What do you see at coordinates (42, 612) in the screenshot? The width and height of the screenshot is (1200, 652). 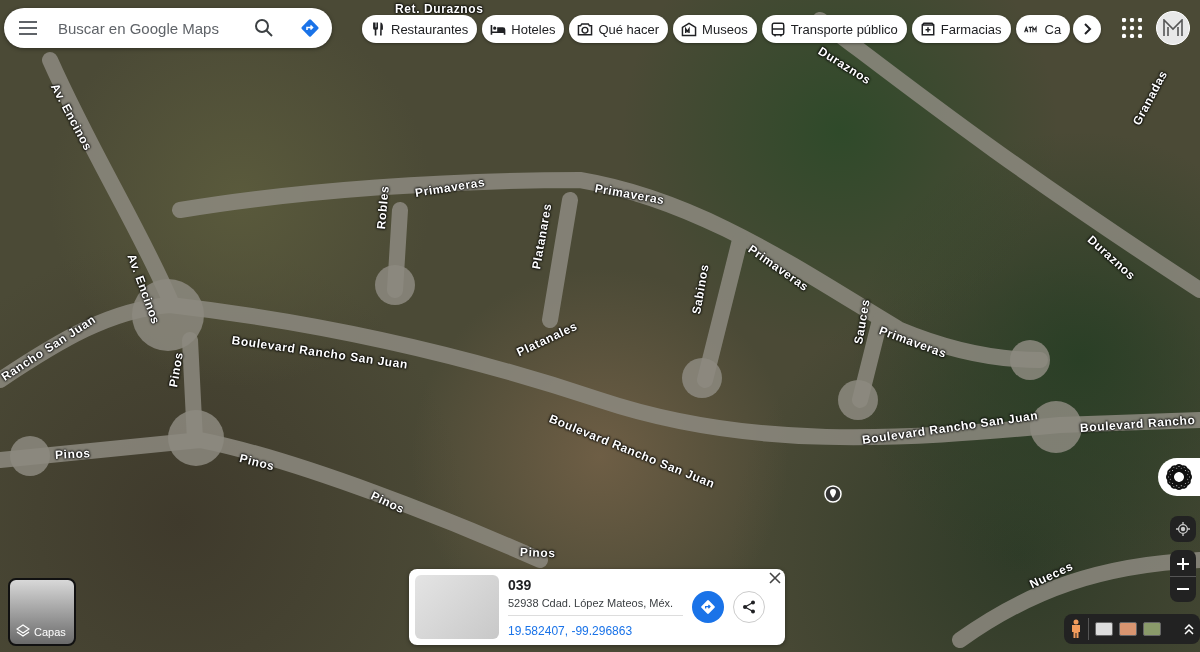 I see `layers-button: Capas` at bounding box center [42, 612].